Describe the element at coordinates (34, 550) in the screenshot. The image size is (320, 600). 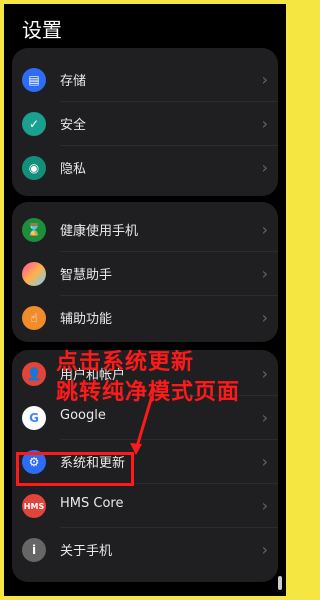
I see `info-icon: i` at that location.